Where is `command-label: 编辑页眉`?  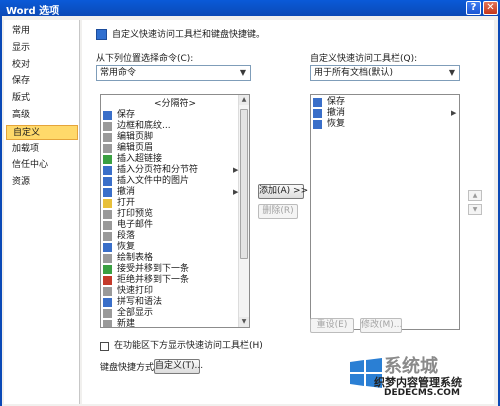
command-label: 编辑页眉 is located at coordinates (135, 148).